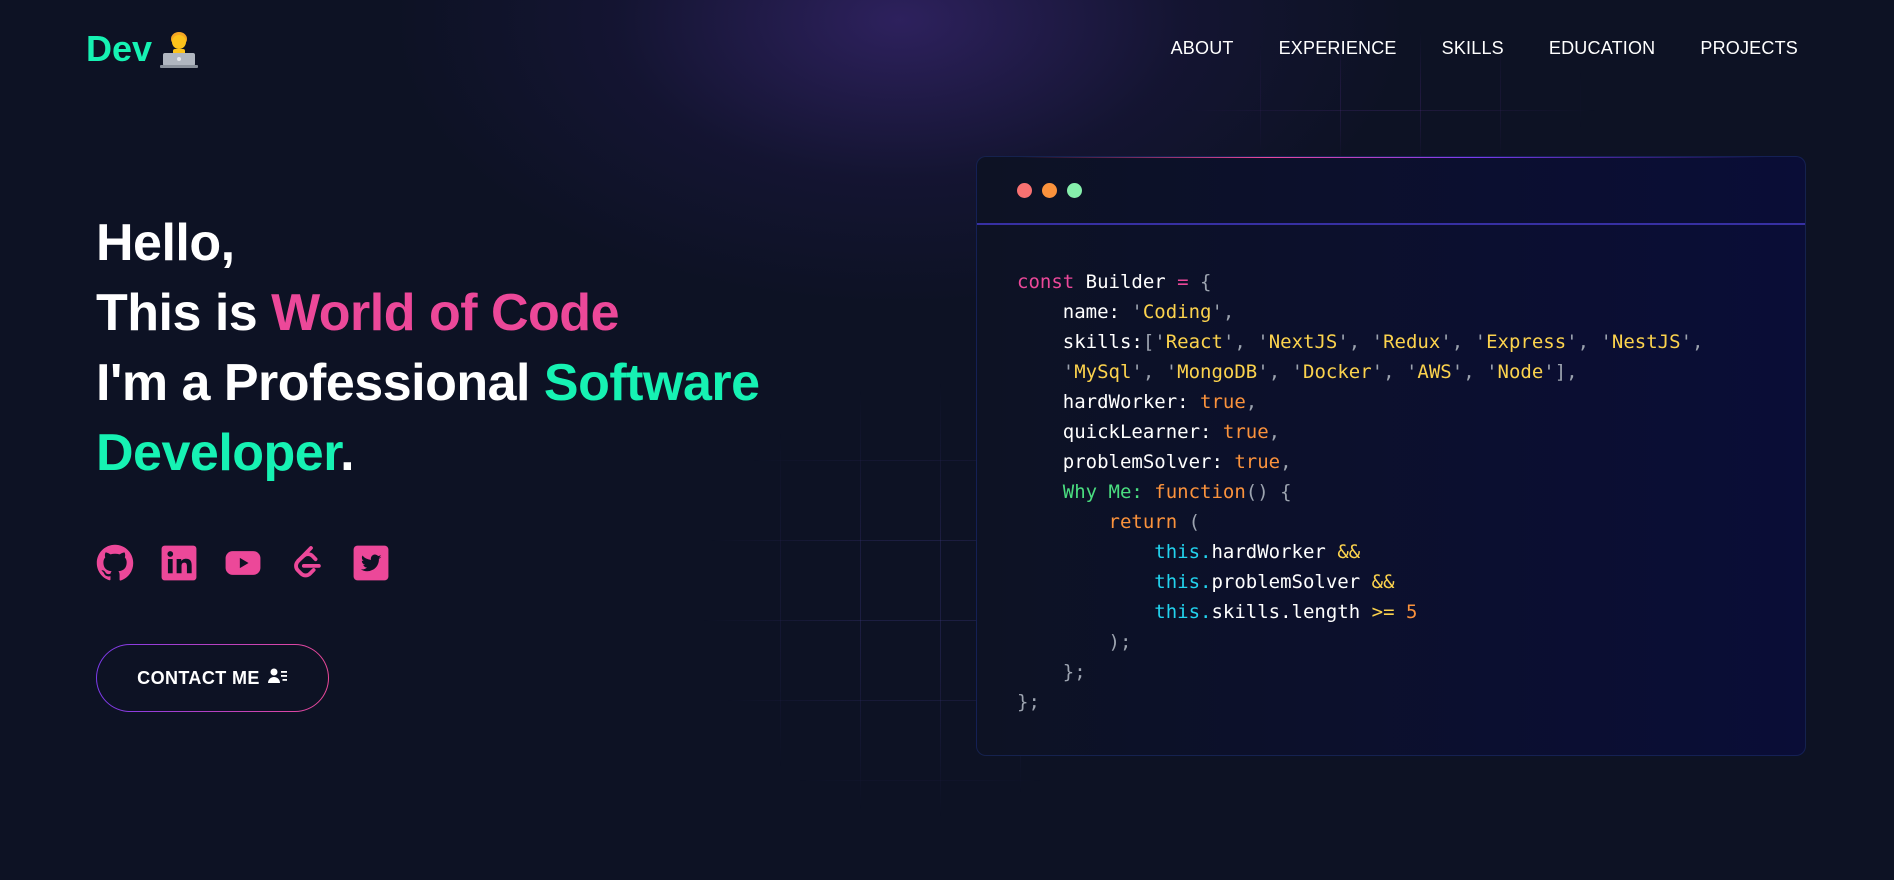 This screenshot has width=1894, height=880. Describe the element at coordinates (1749, 48) in the screenshot. I see `nav-link-projects: PROJECTS` at that location.